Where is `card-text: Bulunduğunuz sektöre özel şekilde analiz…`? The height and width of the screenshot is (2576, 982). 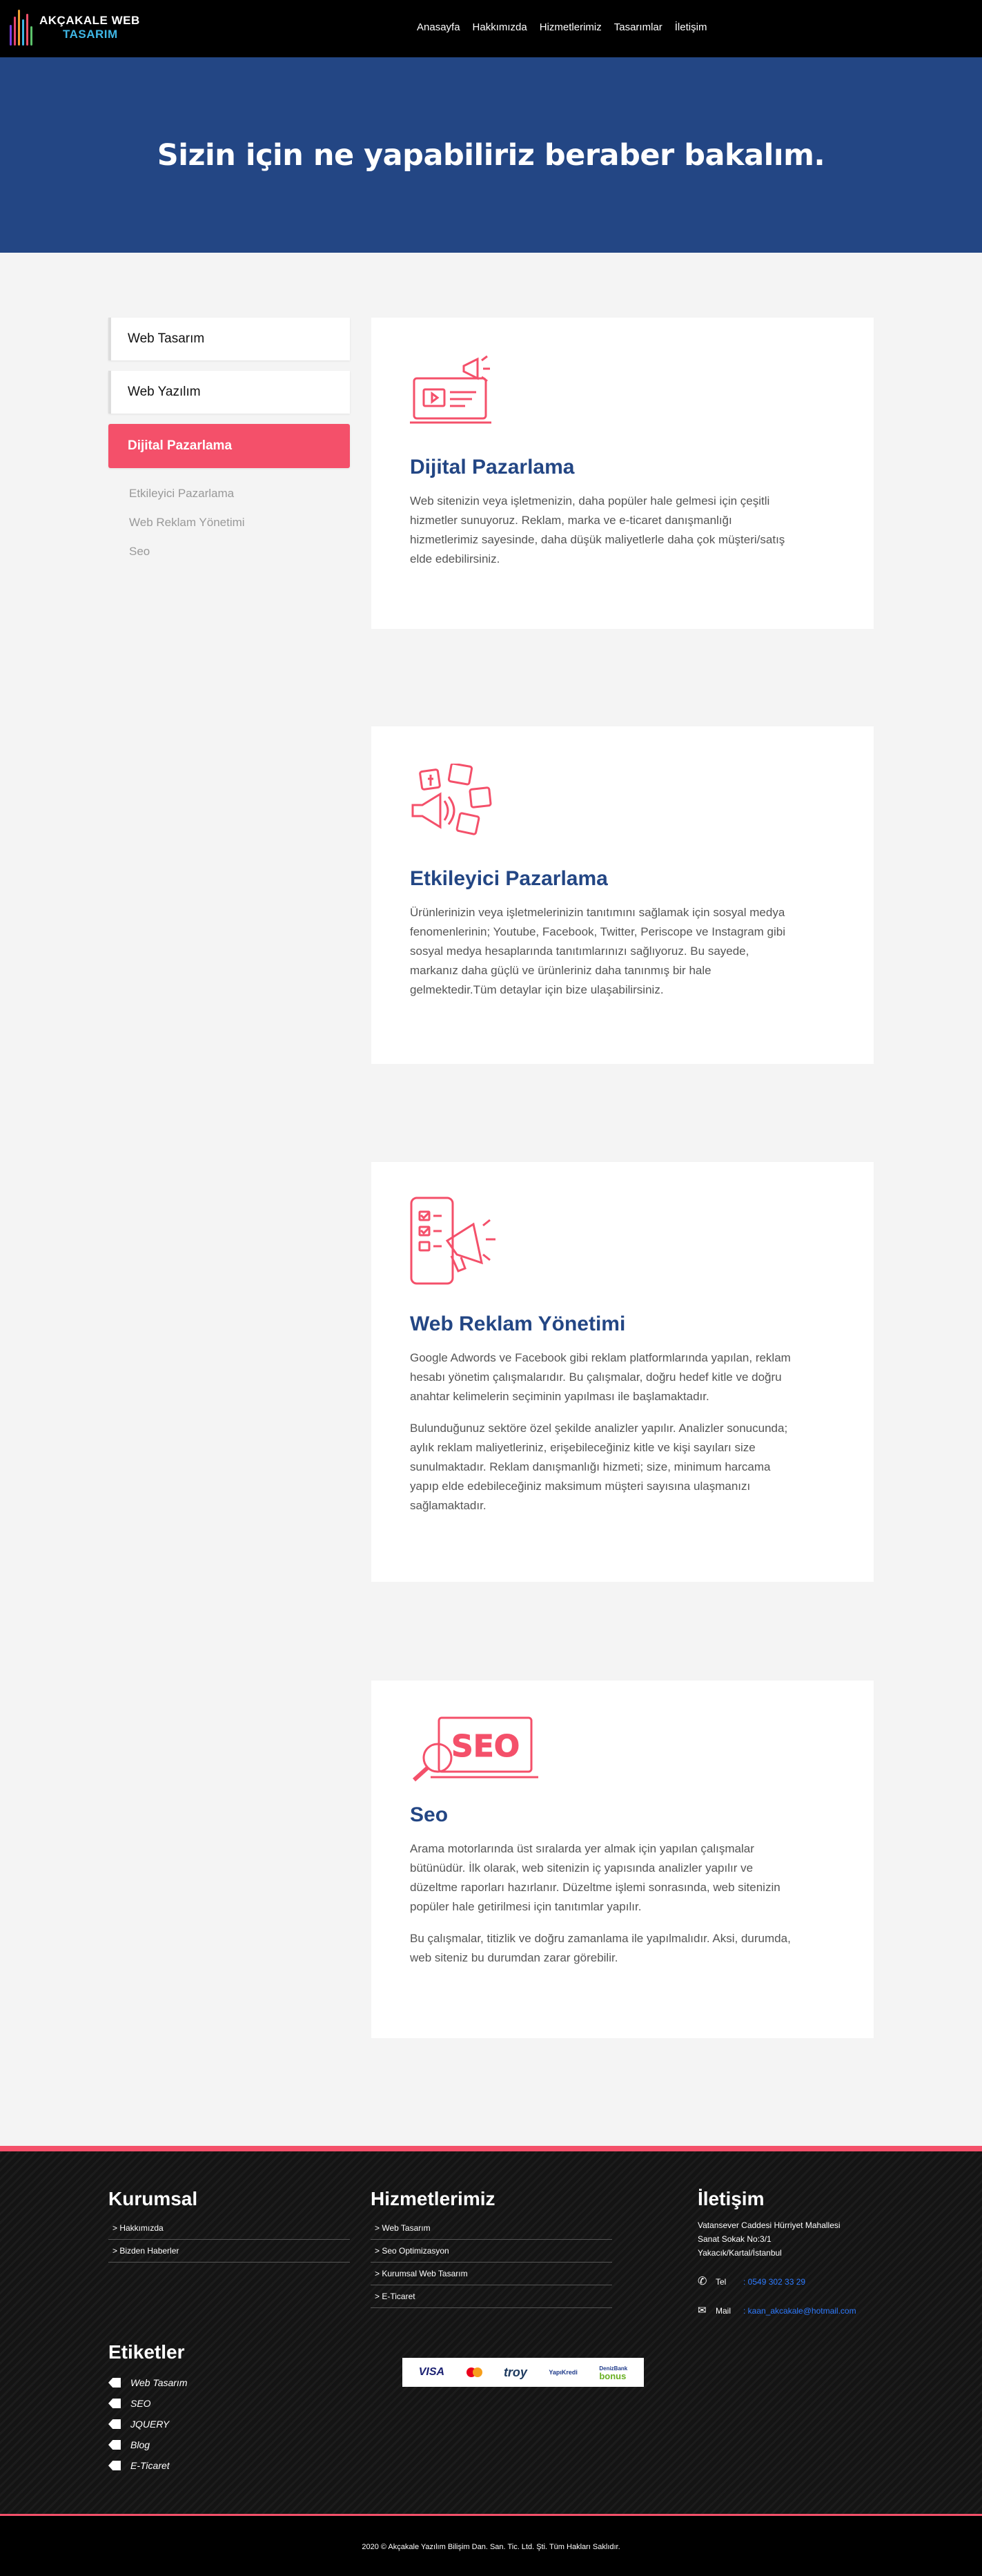 card-text: Bulunduğunuz sektöre özel şekilde analiz… is located at coordinates (599, 1467).